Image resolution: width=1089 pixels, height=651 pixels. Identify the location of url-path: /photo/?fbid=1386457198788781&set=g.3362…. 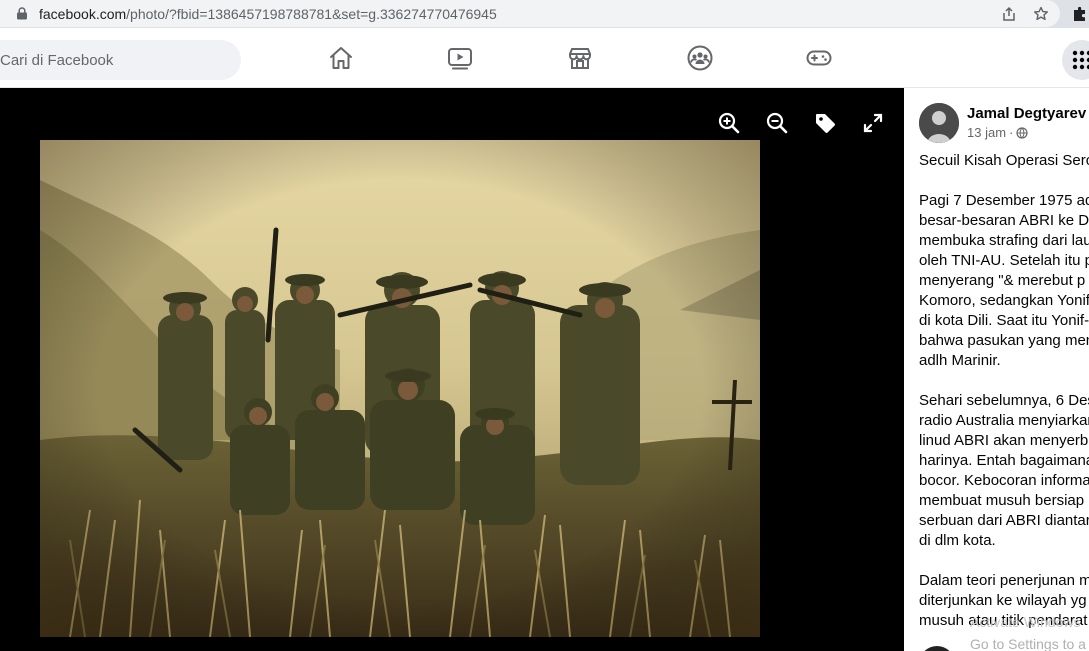
(311, 14).